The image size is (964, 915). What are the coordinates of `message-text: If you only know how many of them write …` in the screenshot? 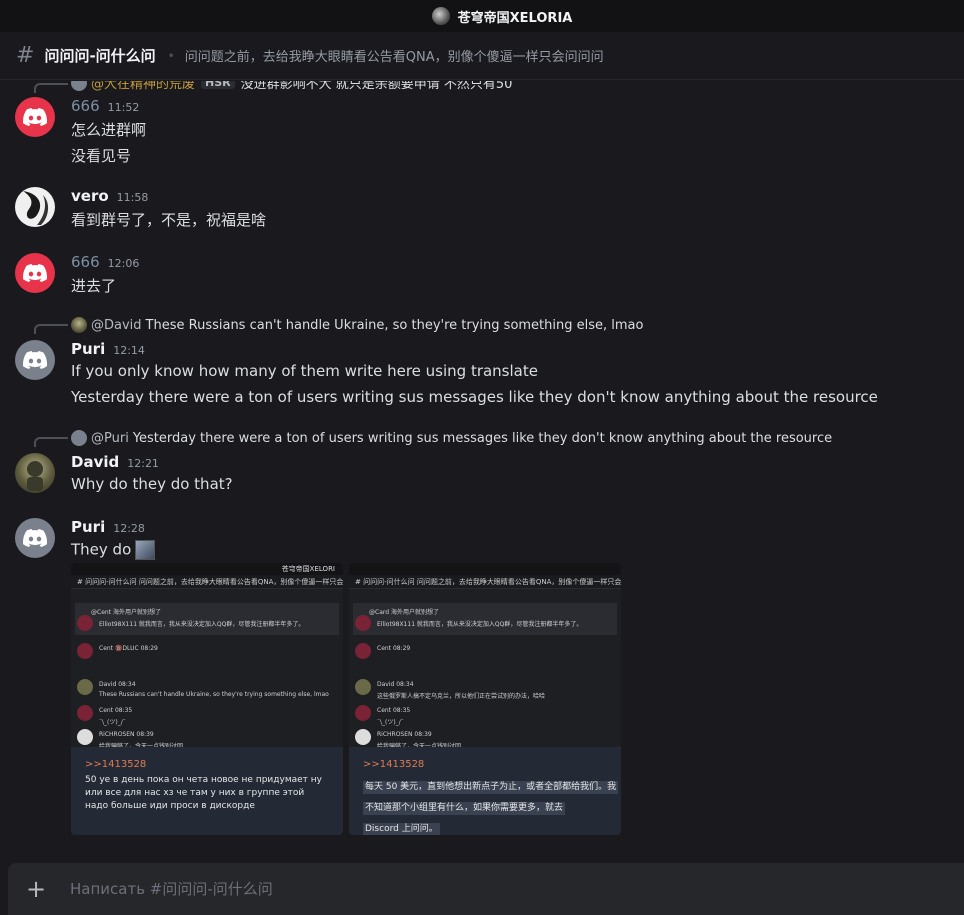 It's located at (304, 371).